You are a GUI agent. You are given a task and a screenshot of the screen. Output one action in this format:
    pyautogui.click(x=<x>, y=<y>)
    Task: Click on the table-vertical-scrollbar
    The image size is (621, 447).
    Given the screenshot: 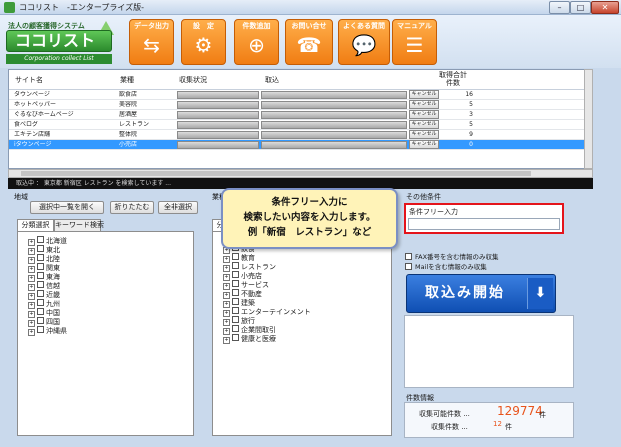 What is the action you would take?
    pyautogui.click(x=588, y=119)
    